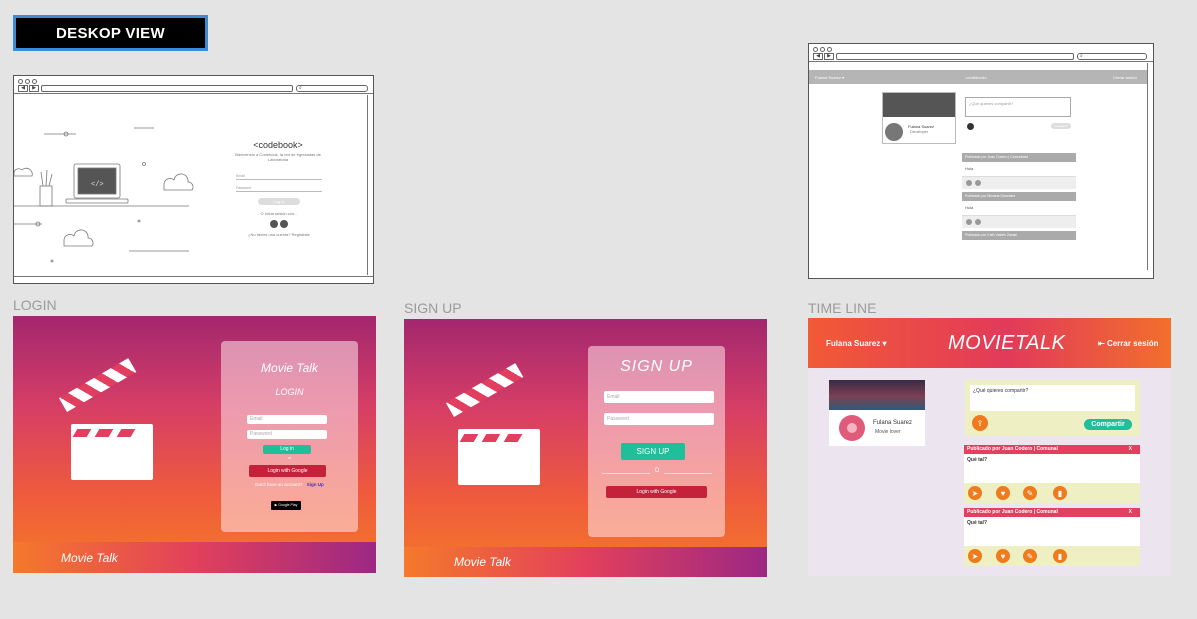 The height and width of the screenshot is (619, 1197). What do you see at coordinates (893, 423) in the screenshot?
I see `profile-name: Fulana Suarez` at bounding box center [893, 423].